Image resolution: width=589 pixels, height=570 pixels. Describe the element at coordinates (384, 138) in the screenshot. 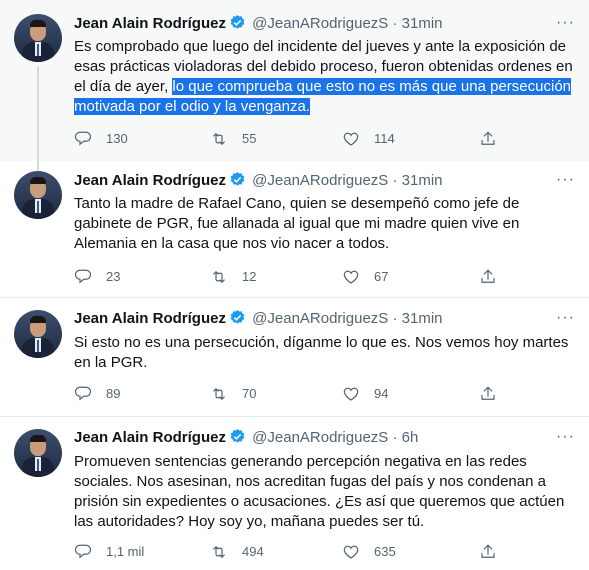

I see `like-count: 114` at that location.